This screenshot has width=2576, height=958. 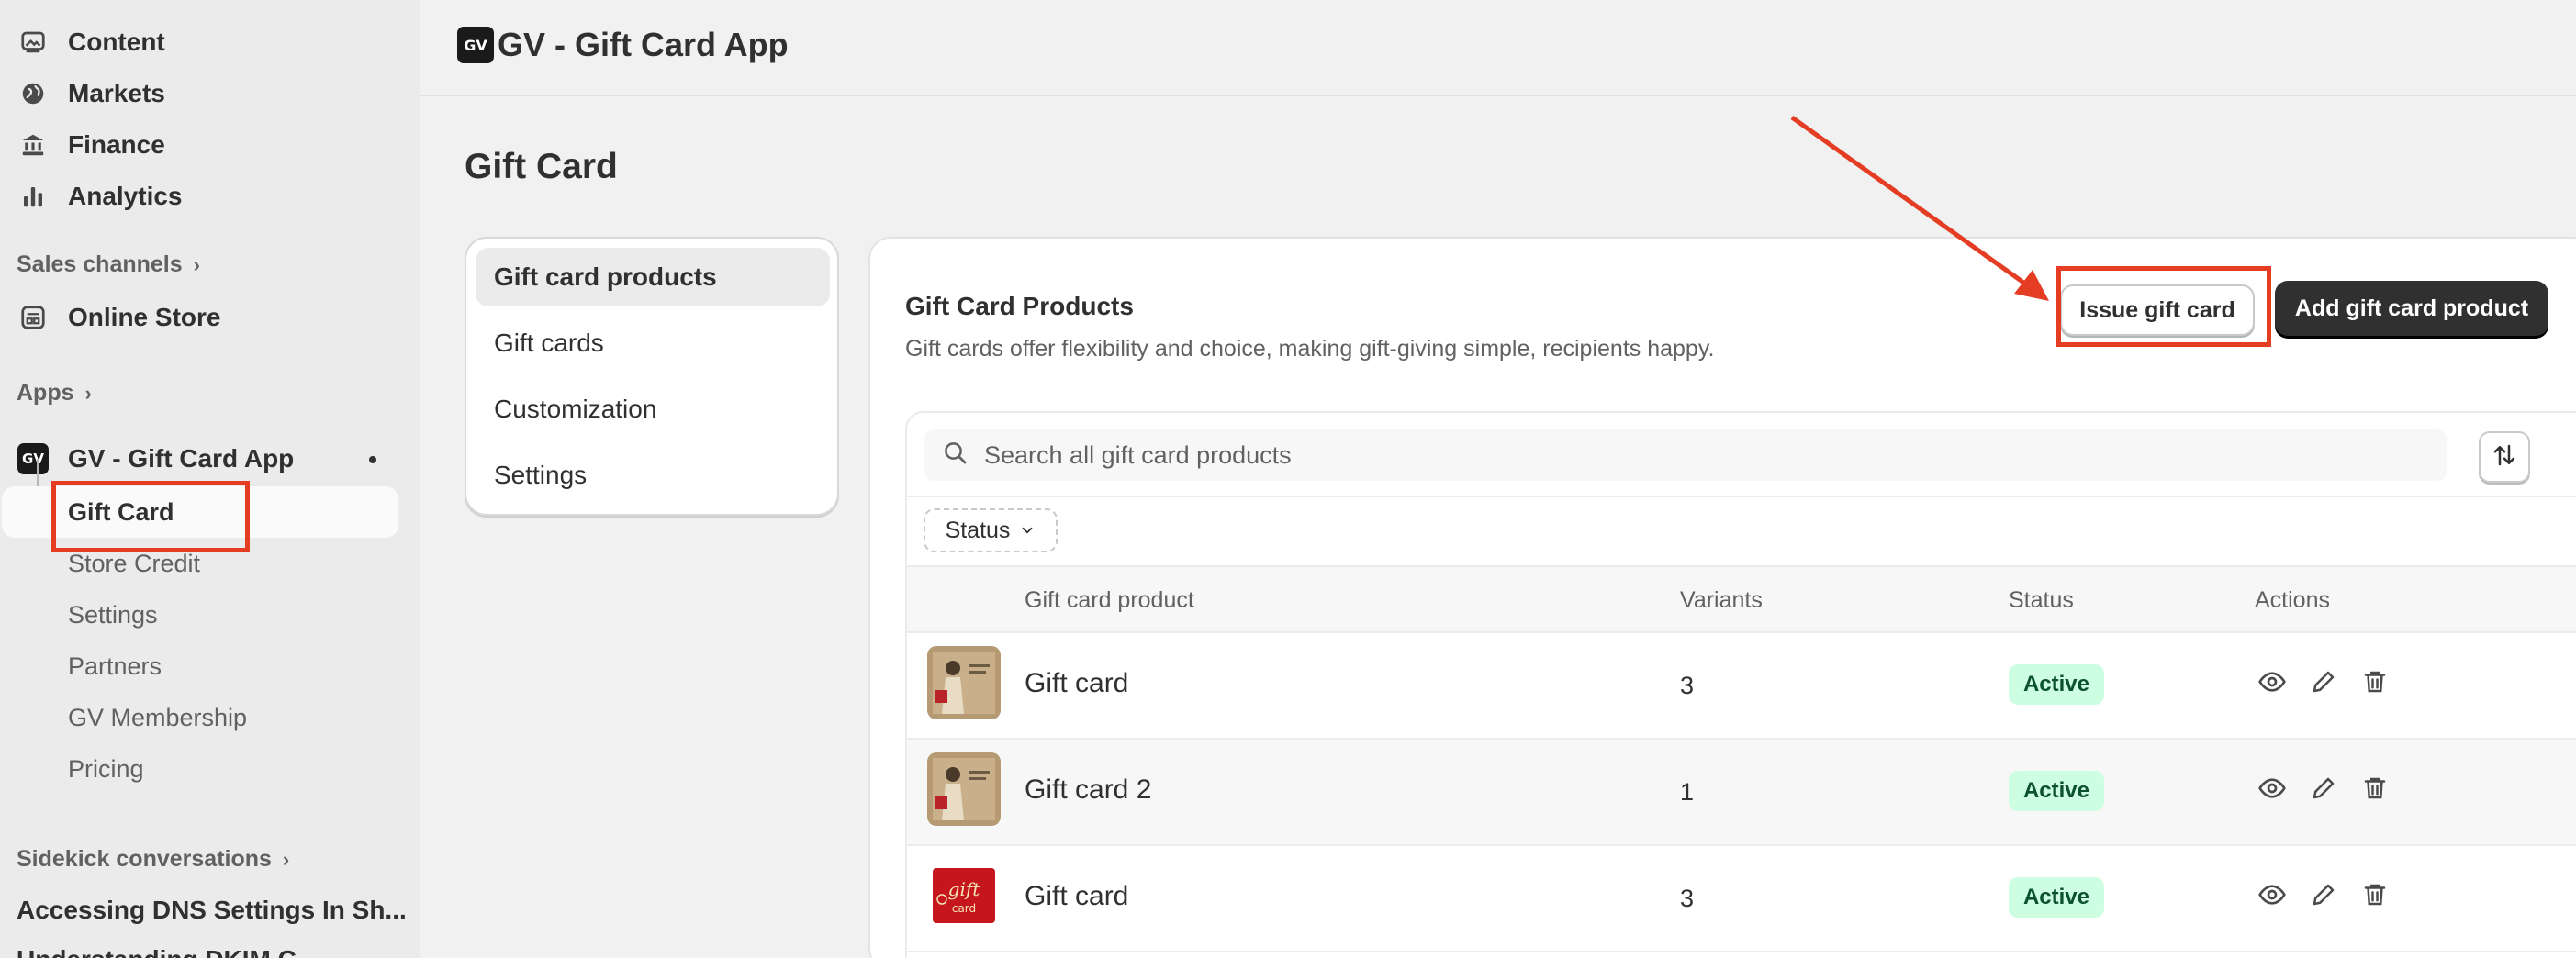 What do you see at coordinates (653, 475) in the screenshot?
I see `menu-item-settings: Settings` at bounding box center [653, 475].